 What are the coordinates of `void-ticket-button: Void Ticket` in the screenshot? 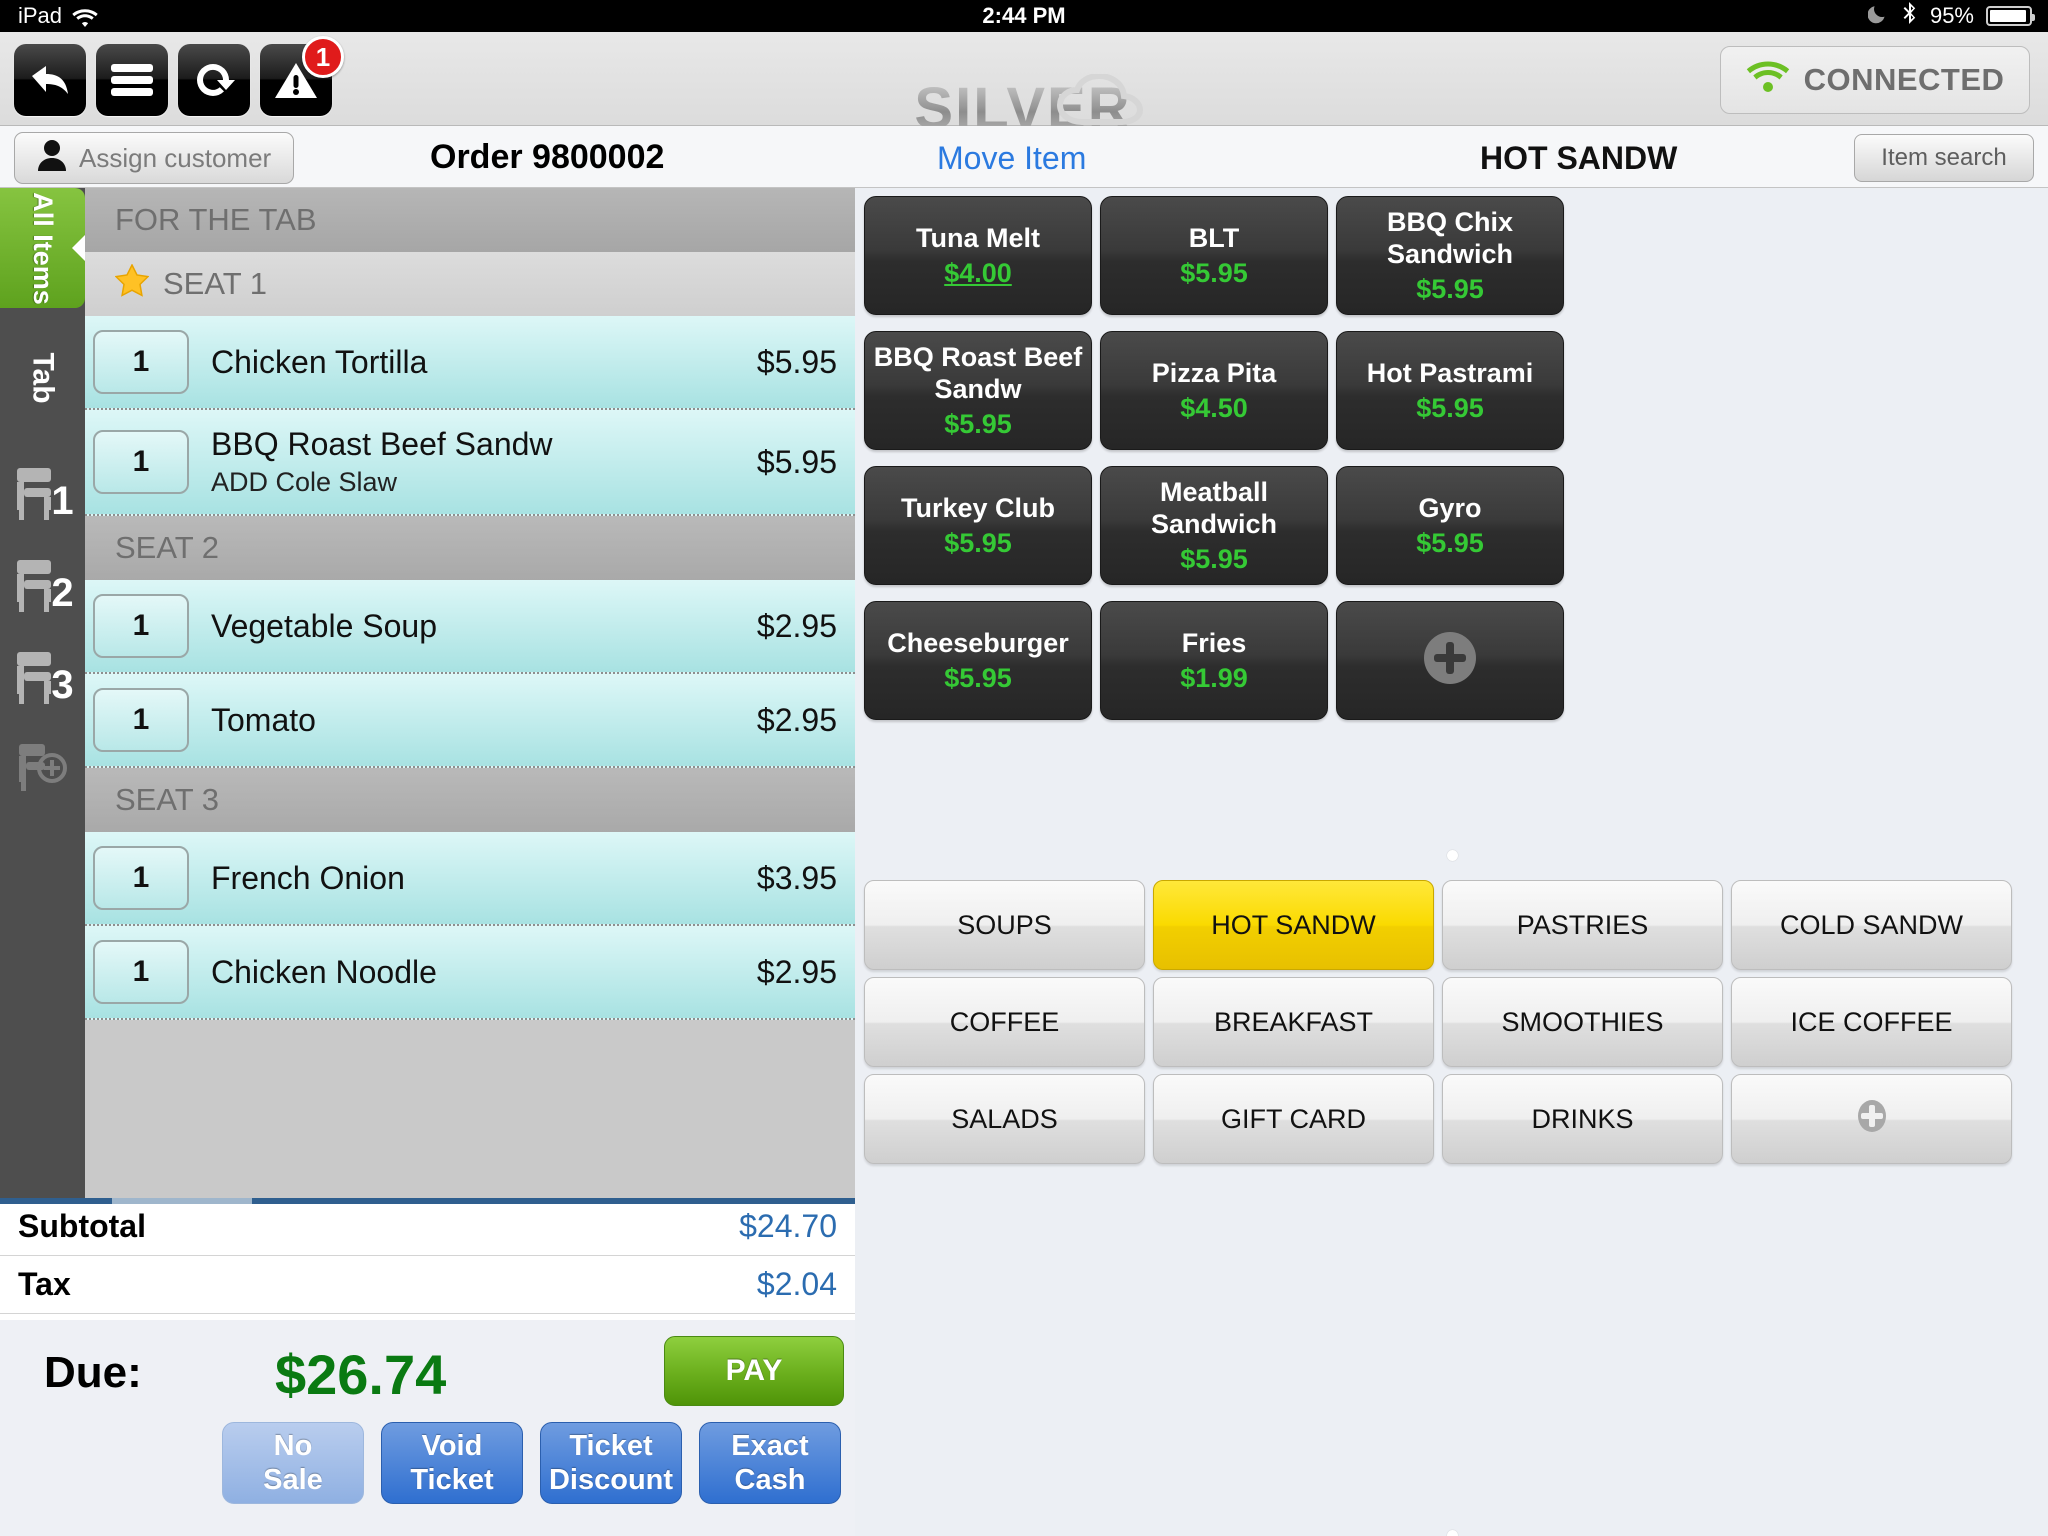 It's located at (452, 1463).